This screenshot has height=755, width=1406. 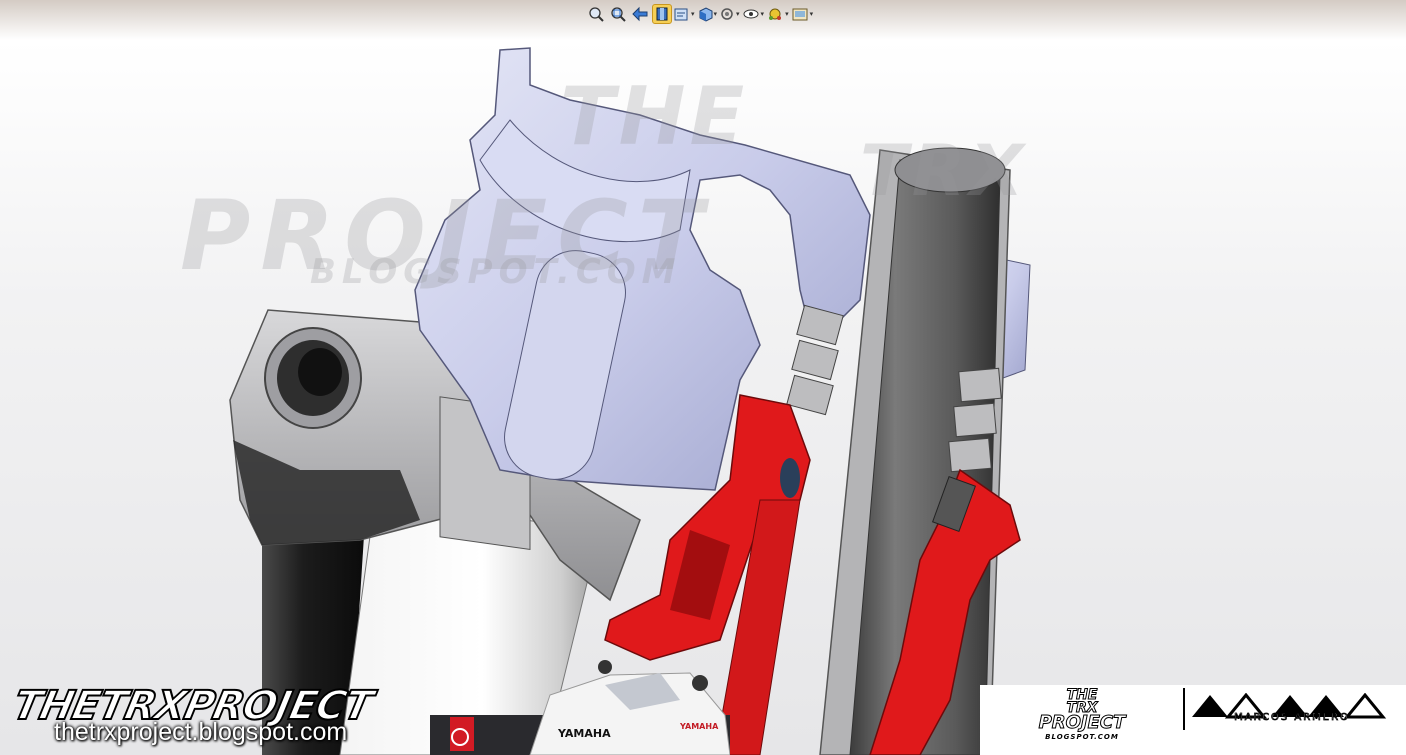 I want to click on author-name: MARCOS ARMERO, so click(x=1292, y=718).